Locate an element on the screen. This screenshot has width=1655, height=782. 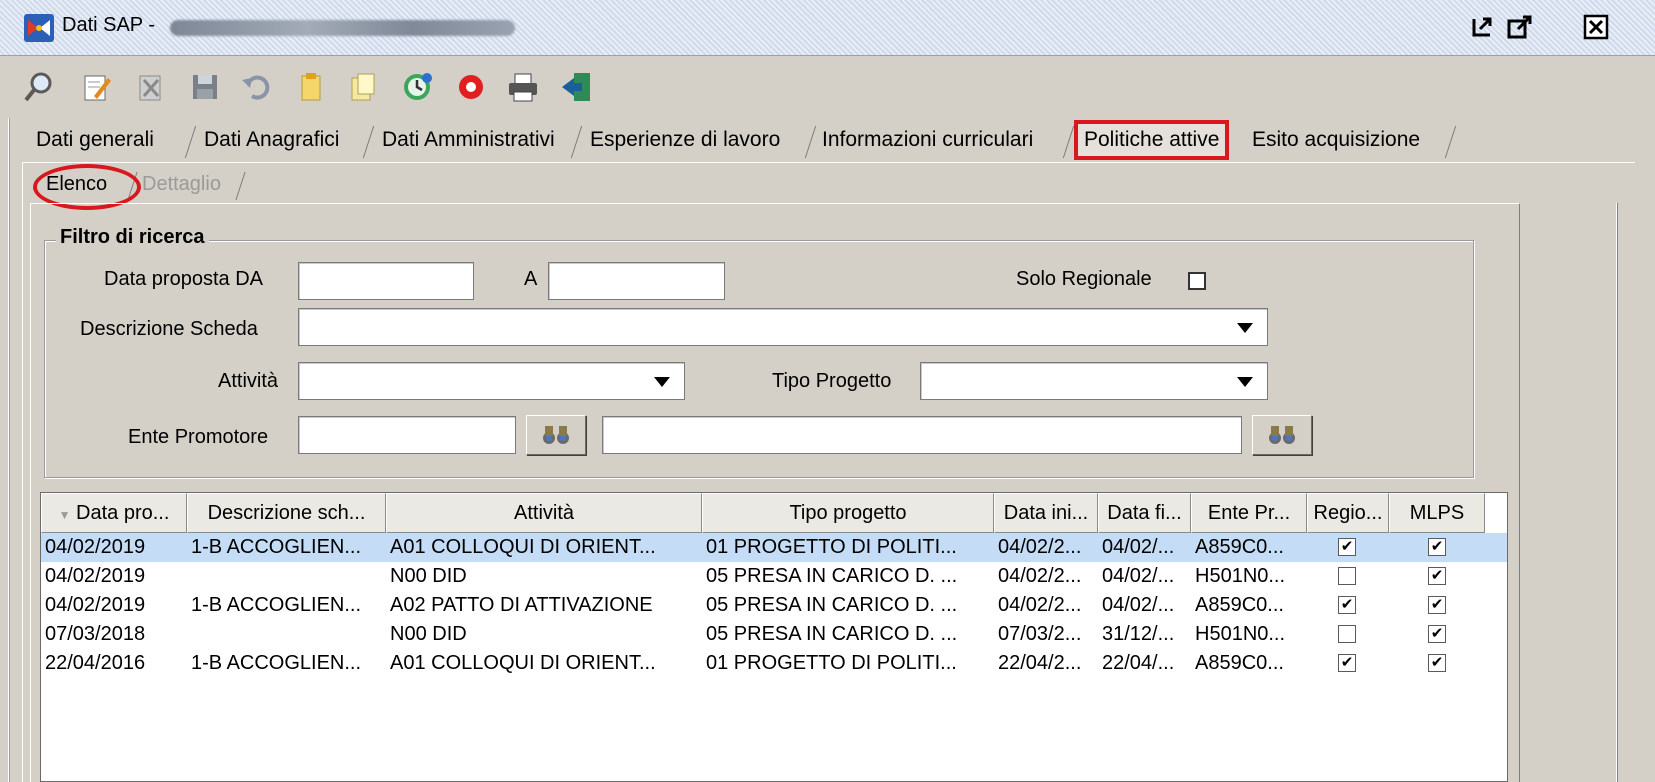
tab-dati-generali: Dati generali is located at coordinates (95, 141).